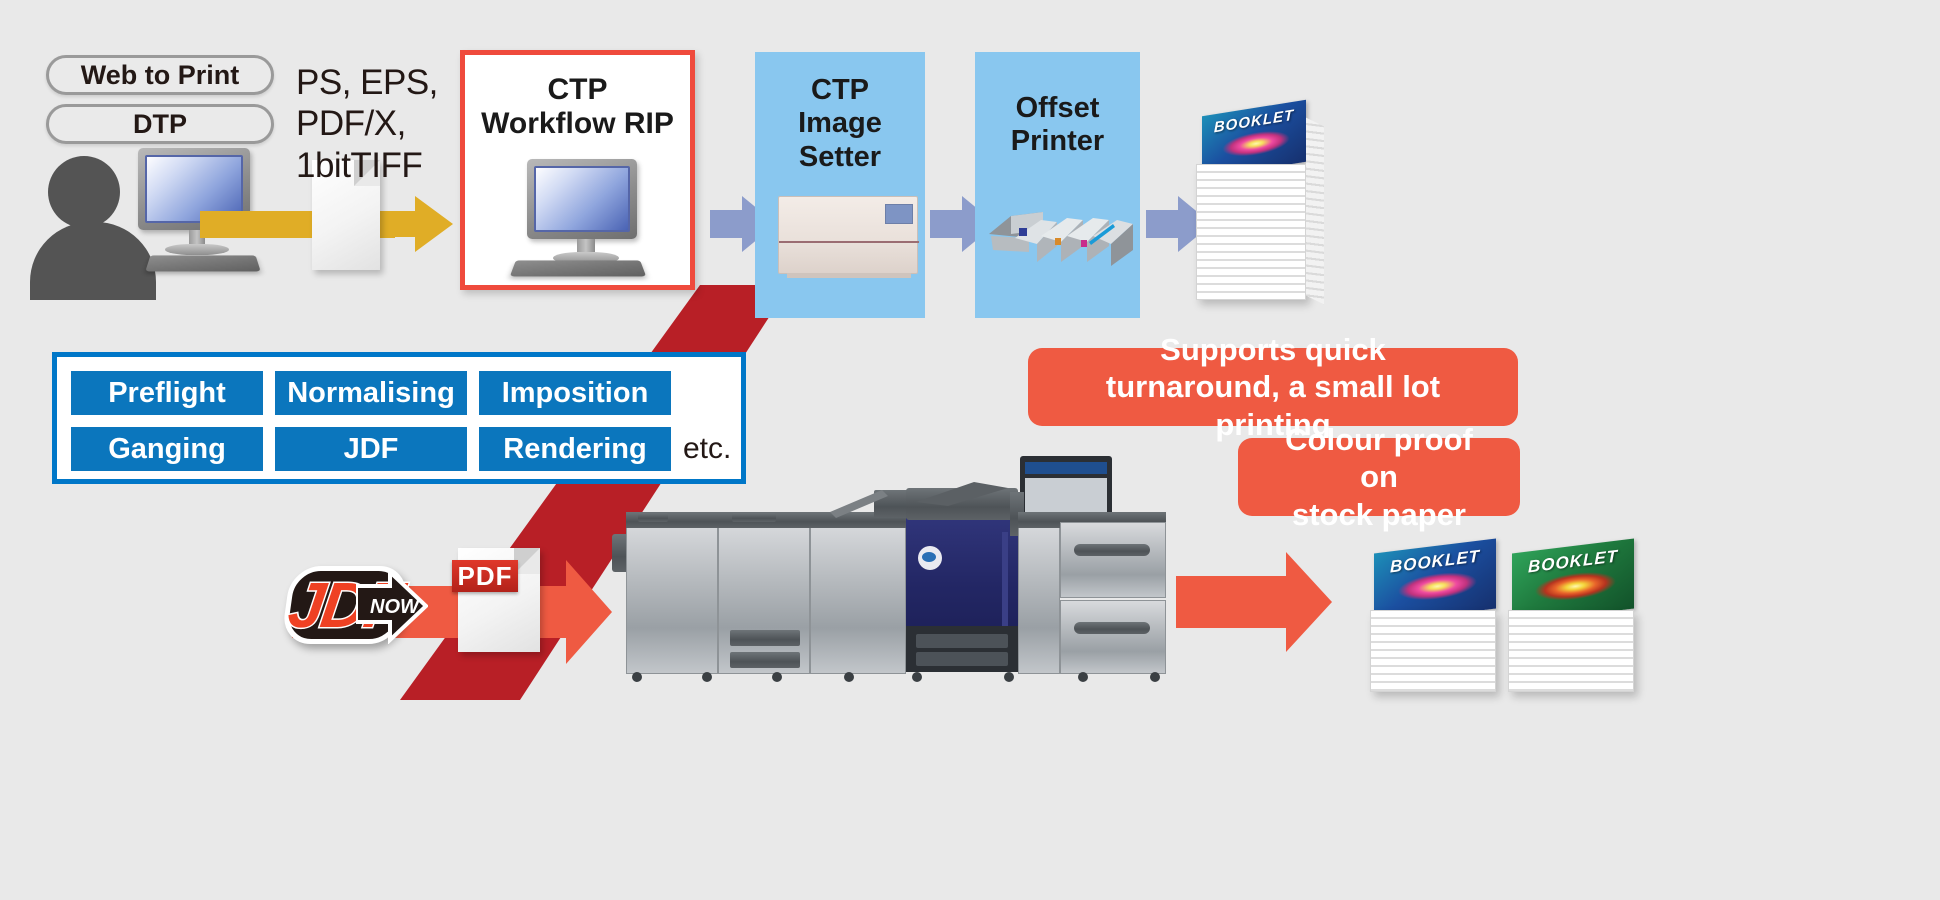 This screenshot has width=1940, height=900. Describe the element at coordinates (840, 90) in the screenshot. I see `imagesetter-title-line-1: CTP` at that location.